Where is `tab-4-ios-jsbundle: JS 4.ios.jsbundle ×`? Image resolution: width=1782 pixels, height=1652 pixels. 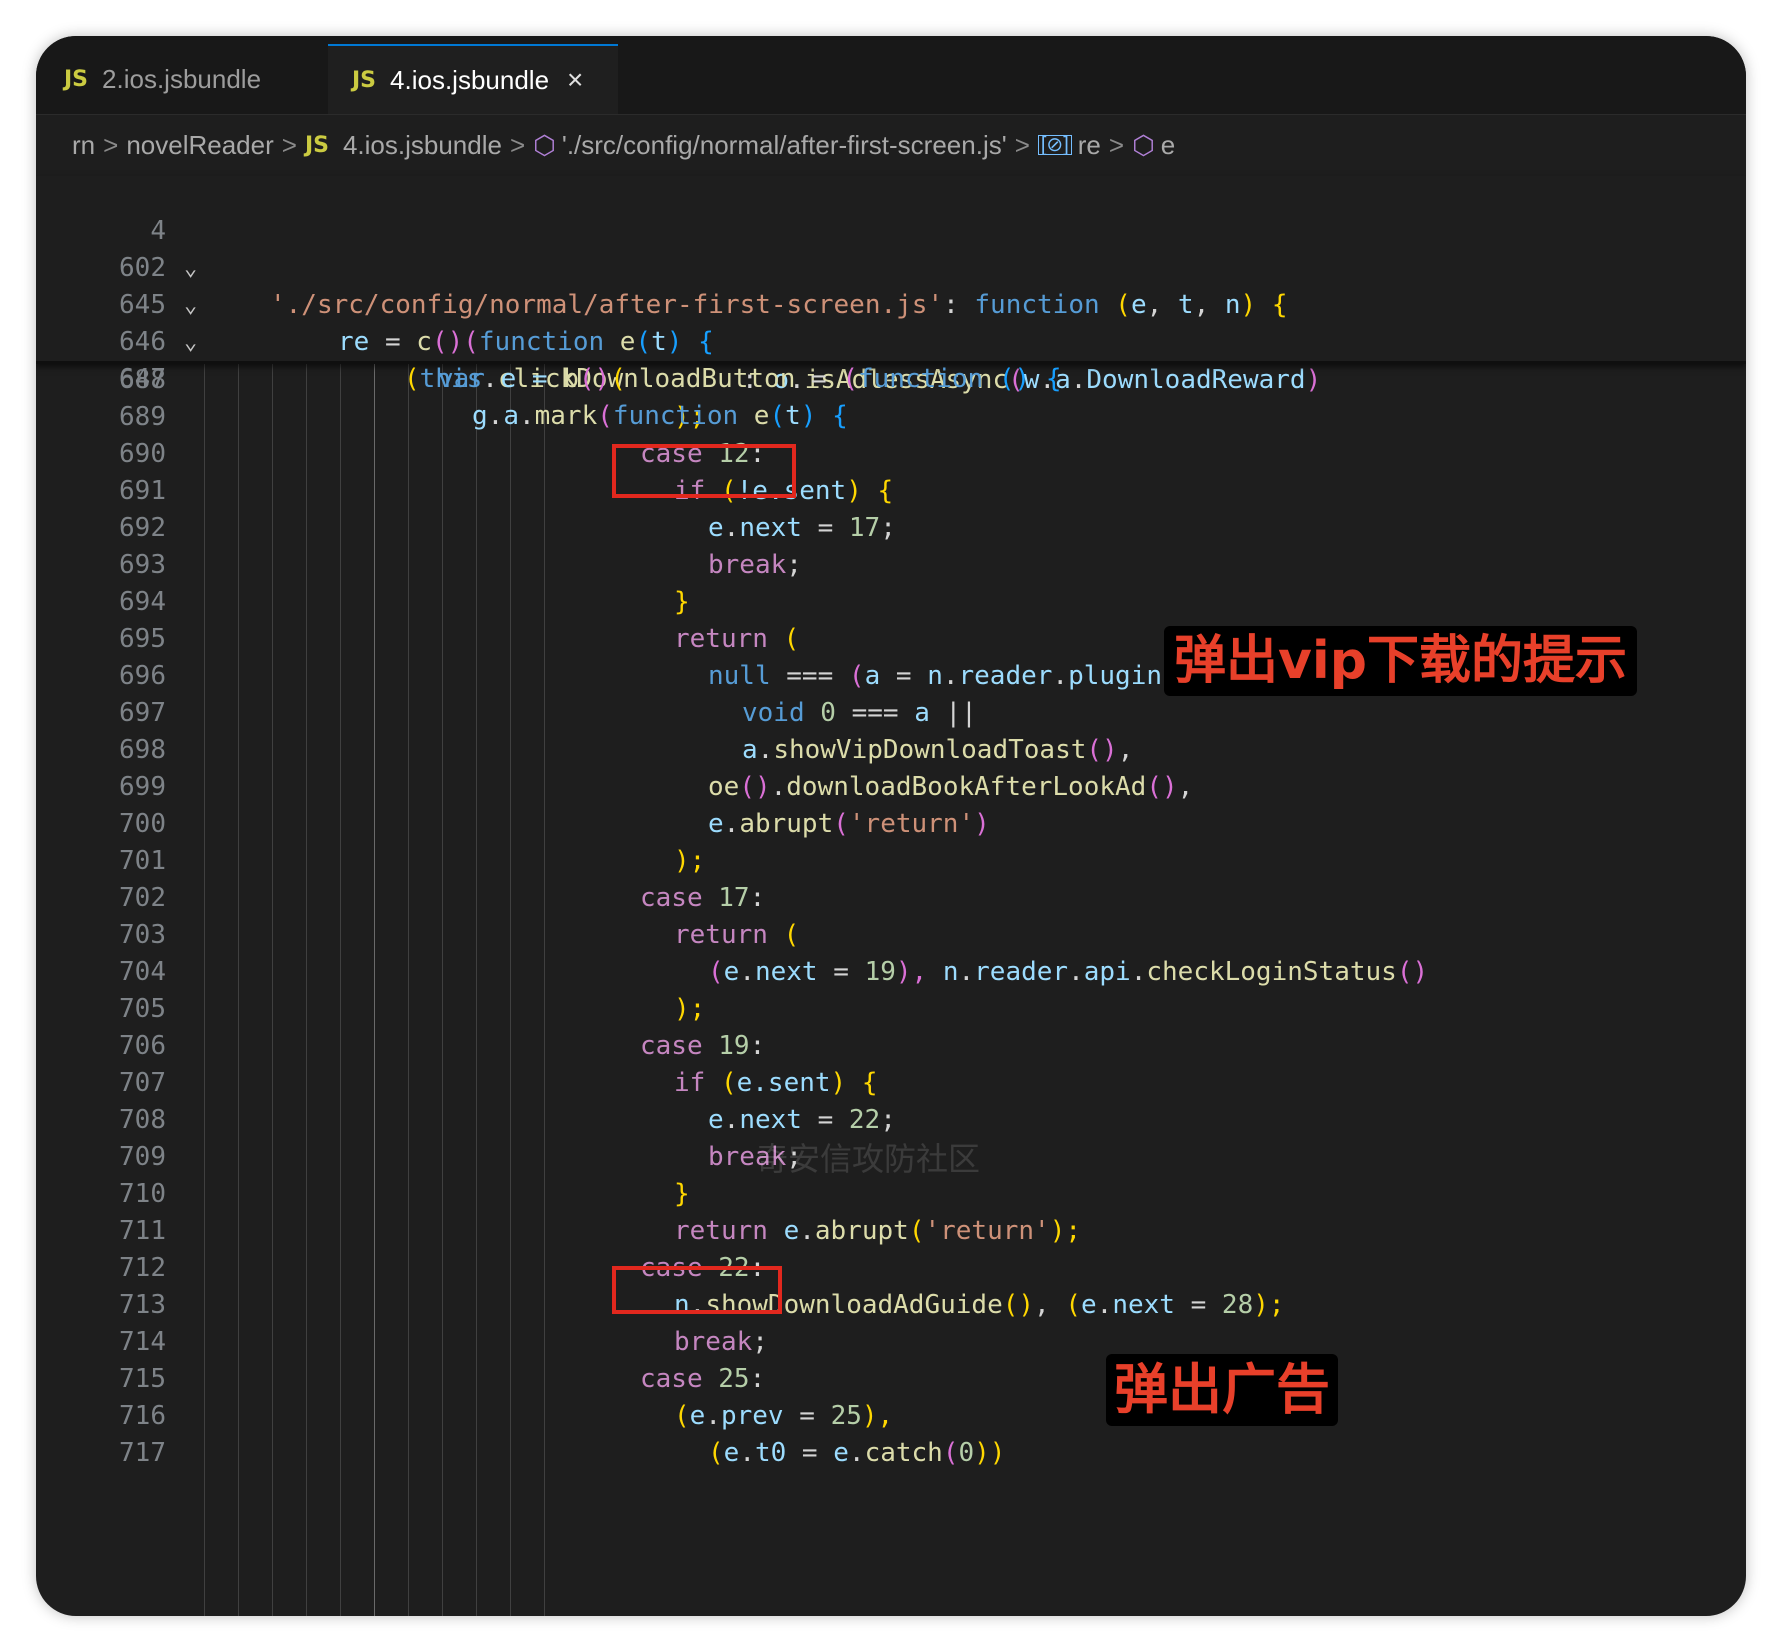 tab-4-ios-jsbundle: JS 4.ios.jsbundle × is located at coordinates (473, 79).